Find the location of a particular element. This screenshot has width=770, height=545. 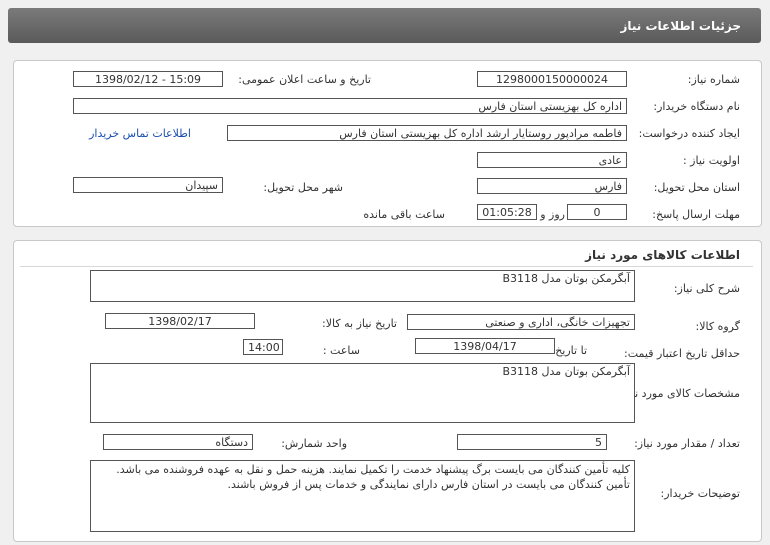

buyer-org-field: اداره کل بهزیستی استان فارس is located at coordinates (350, 106).